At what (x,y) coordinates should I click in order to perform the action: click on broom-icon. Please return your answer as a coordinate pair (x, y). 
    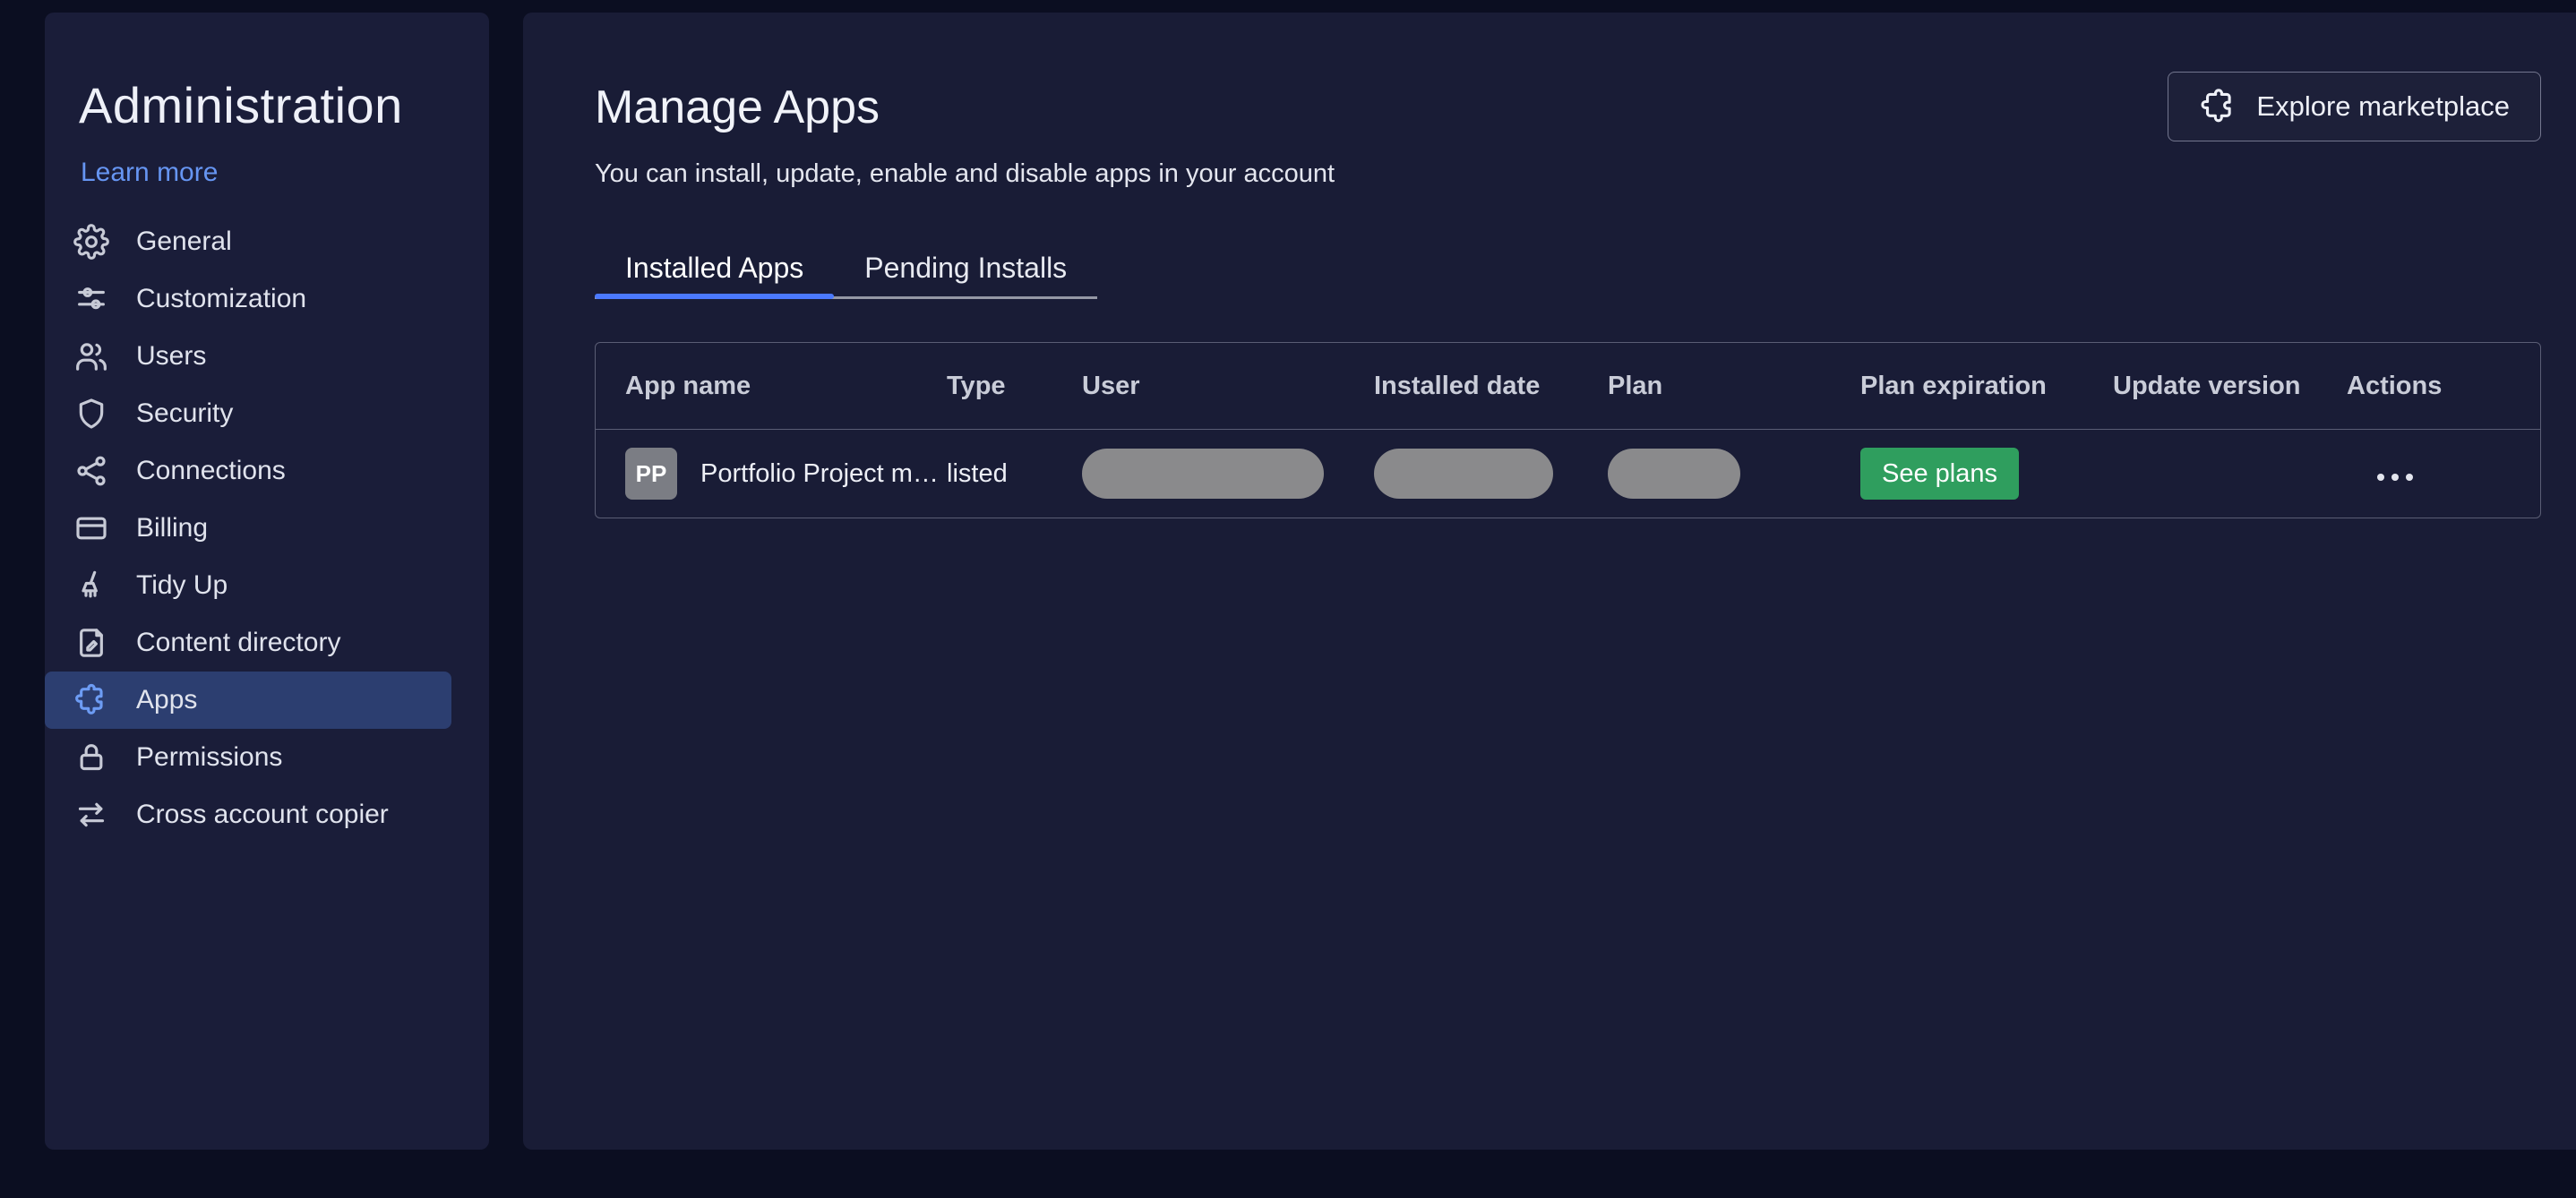
    Looking at the image, I should click on (91, 585).